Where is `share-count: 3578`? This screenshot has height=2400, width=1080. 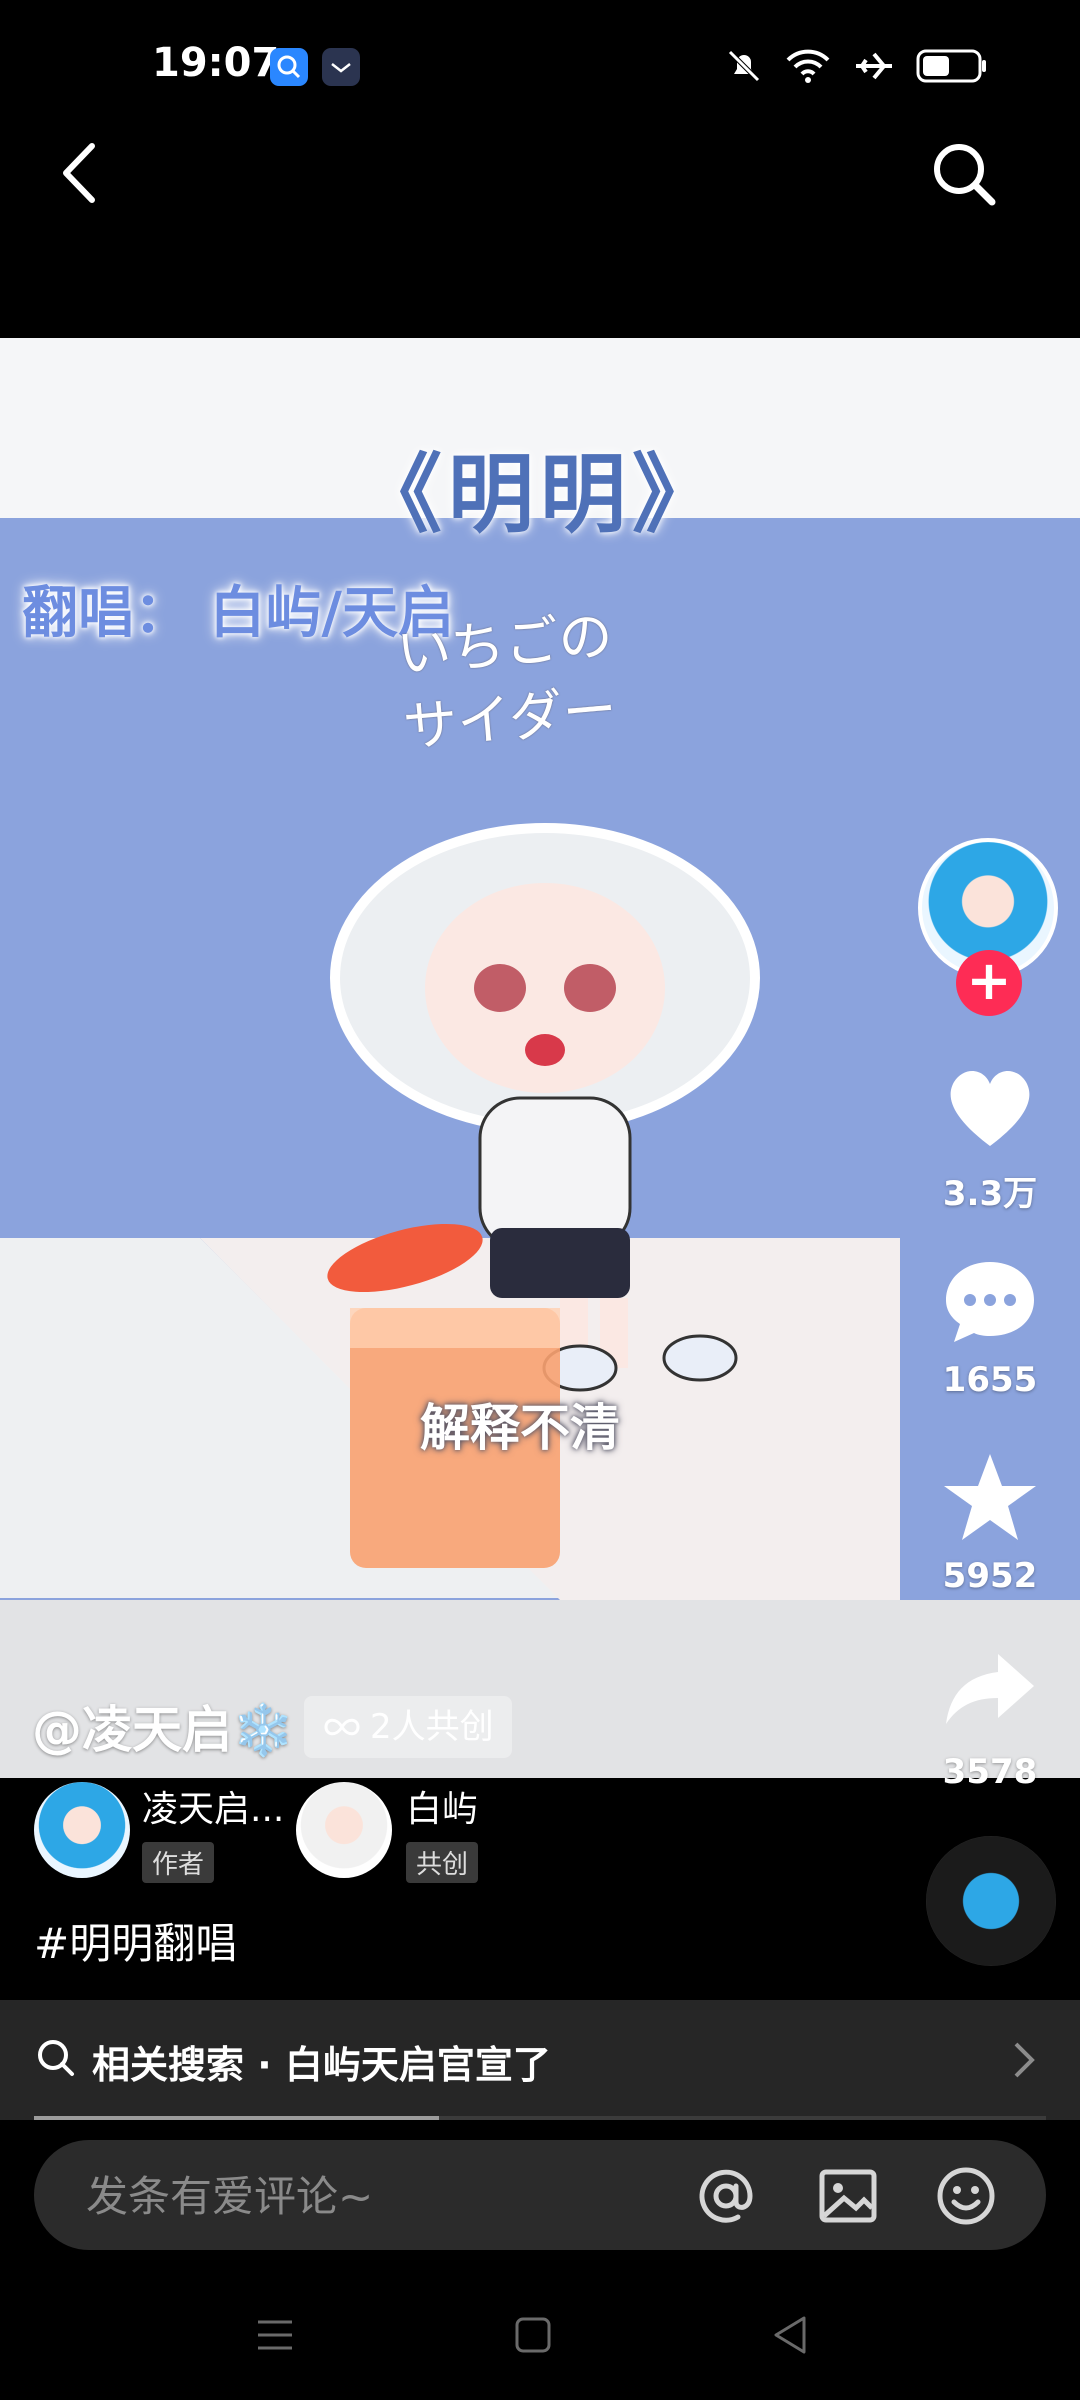
share-count: 3578 is located at coordinates (990, 1772).